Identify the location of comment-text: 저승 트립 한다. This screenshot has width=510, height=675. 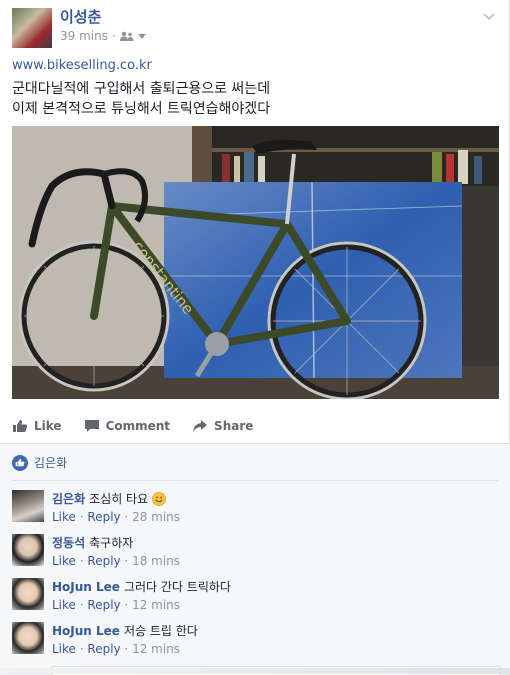
(160, 631).